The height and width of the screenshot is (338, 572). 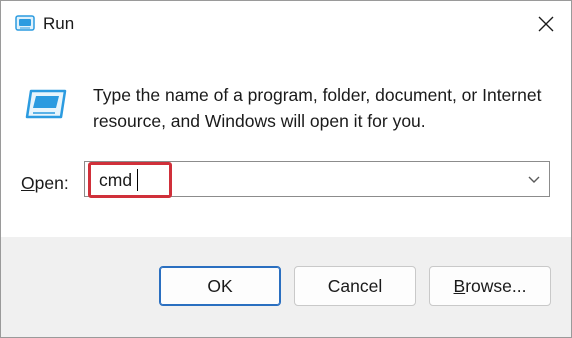 What do you see at coordinates (534, 179) in the screenshot?
I see `chevron-down-icon` at bounding box center [534, 179].